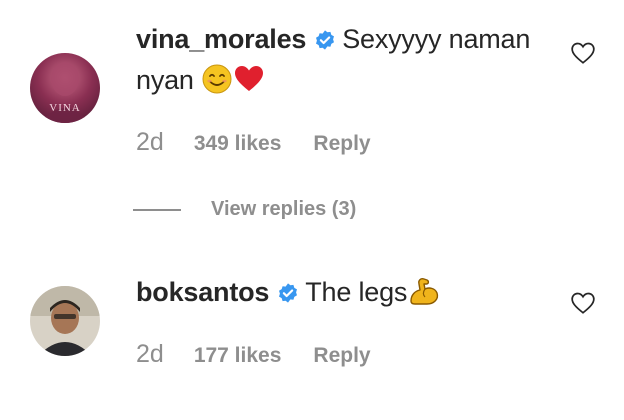 Image resolution: width=624 pixels, height=420 pixels. I want to click on comment-text-body: The legs, so click(356, 292).